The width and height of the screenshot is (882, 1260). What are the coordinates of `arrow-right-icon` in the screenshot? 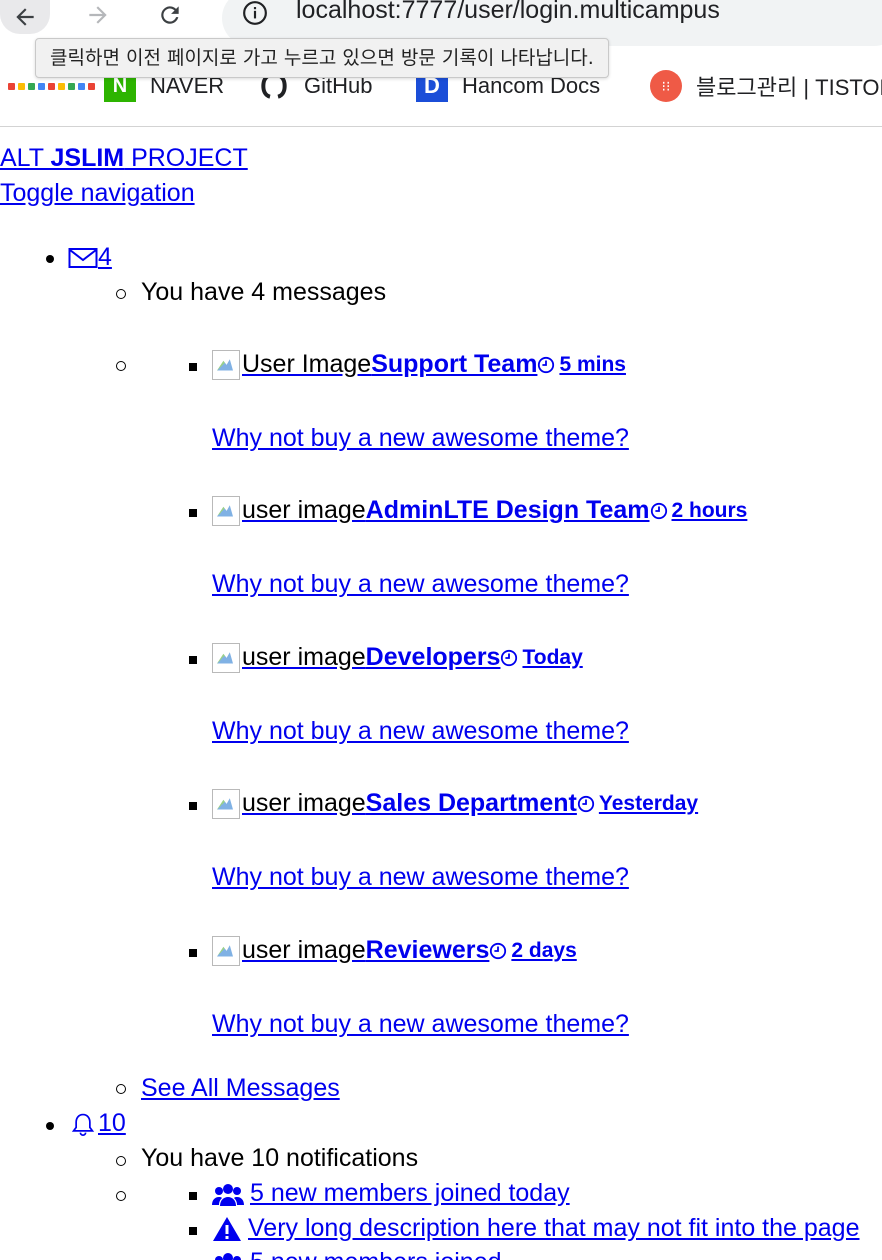 It's located at (98, 15).